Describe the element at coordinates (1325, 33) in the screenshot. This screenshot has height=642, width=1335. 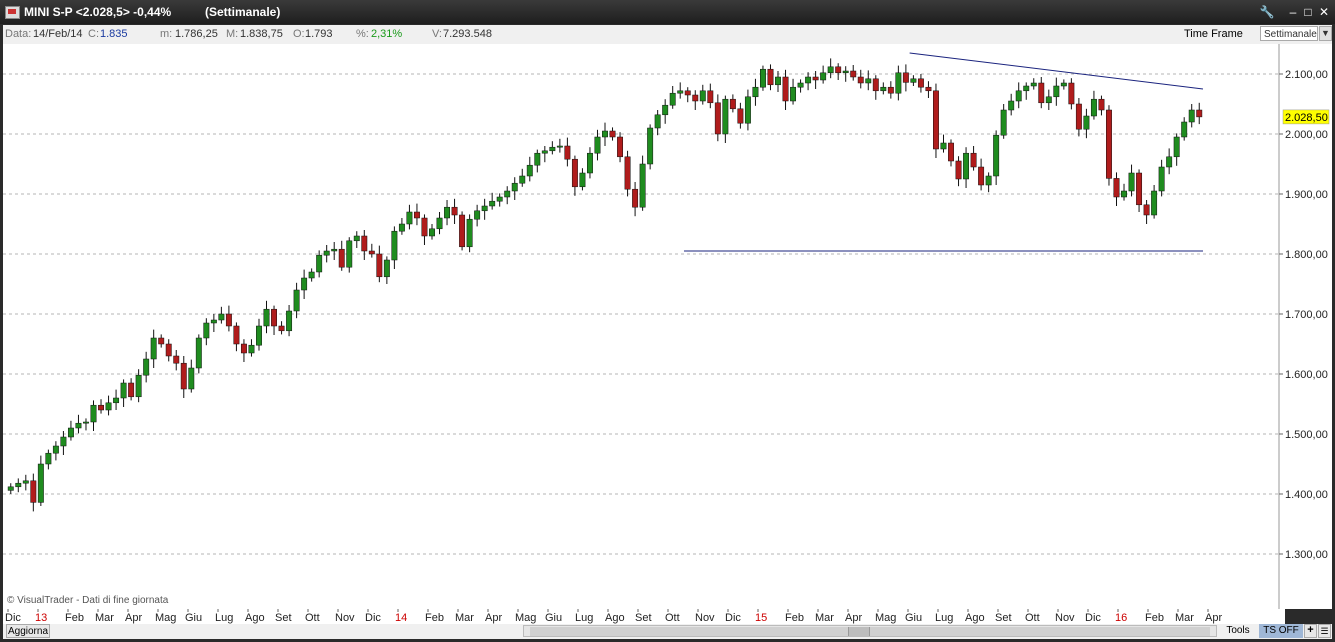
I see `chevron-down-icon: ▼` at that location.